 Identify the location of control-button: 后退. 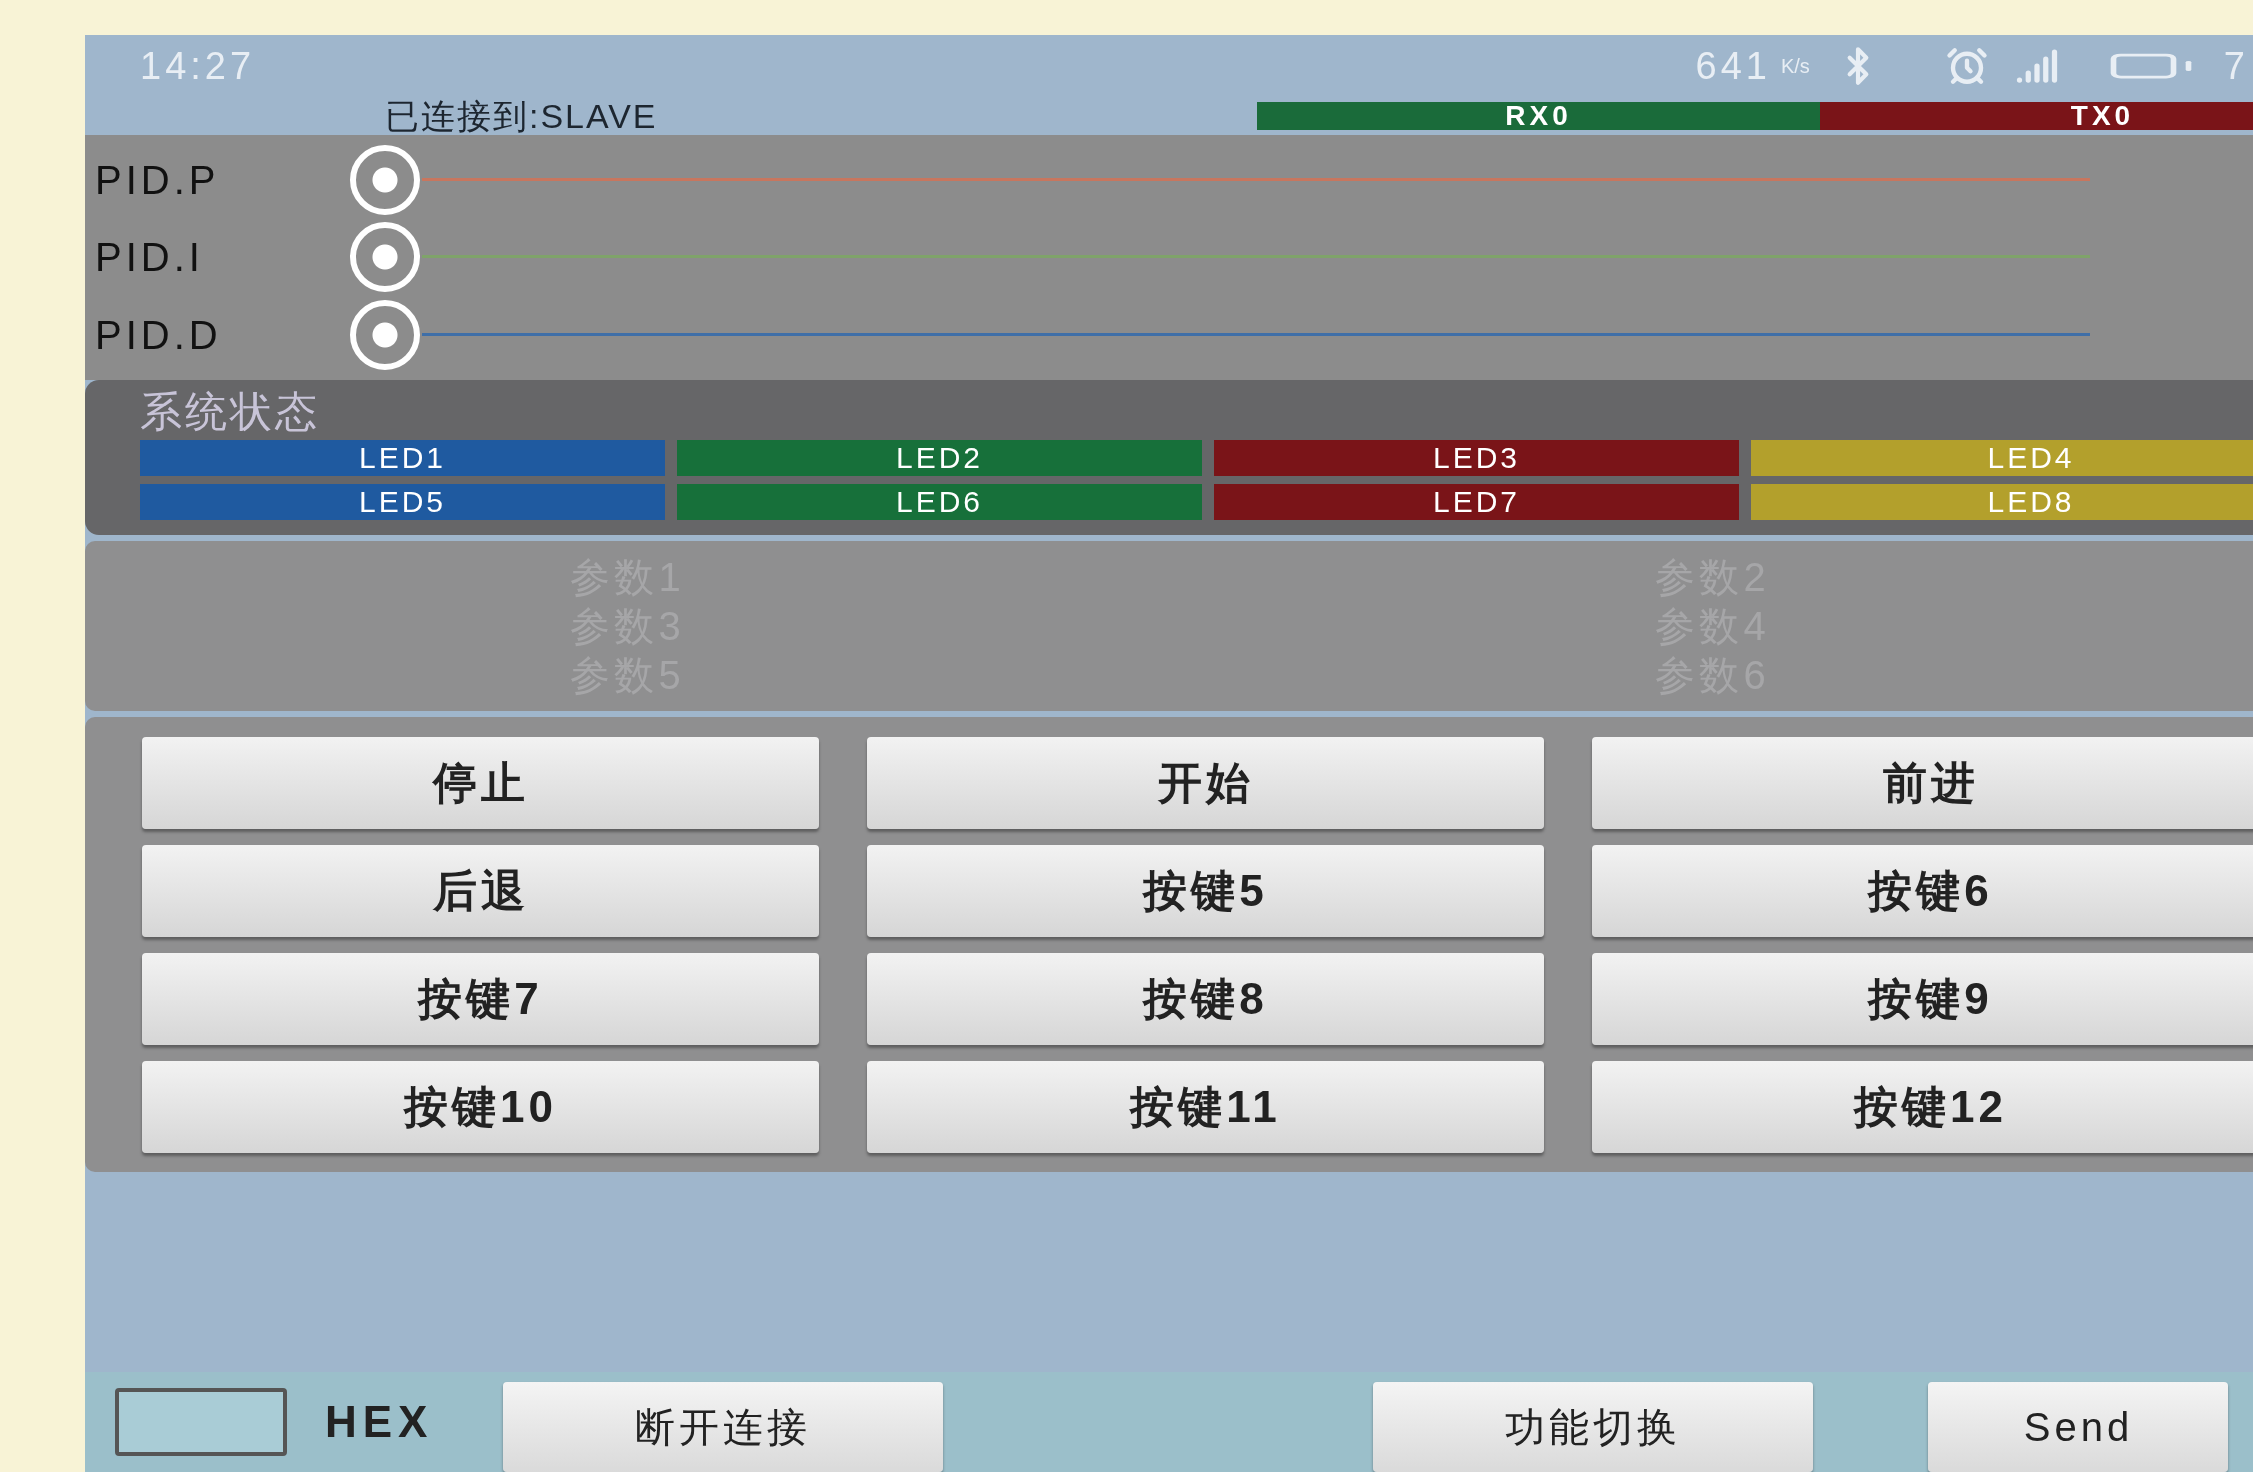
(480, 891).